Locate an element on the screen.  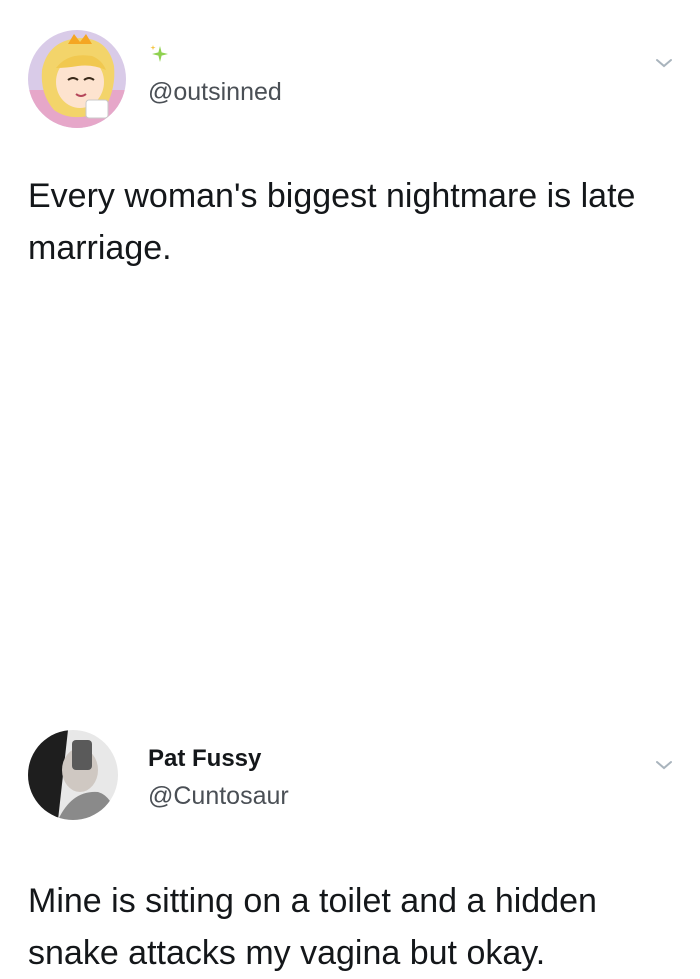
handle: @outsinned is located at coordinates (215, 92).